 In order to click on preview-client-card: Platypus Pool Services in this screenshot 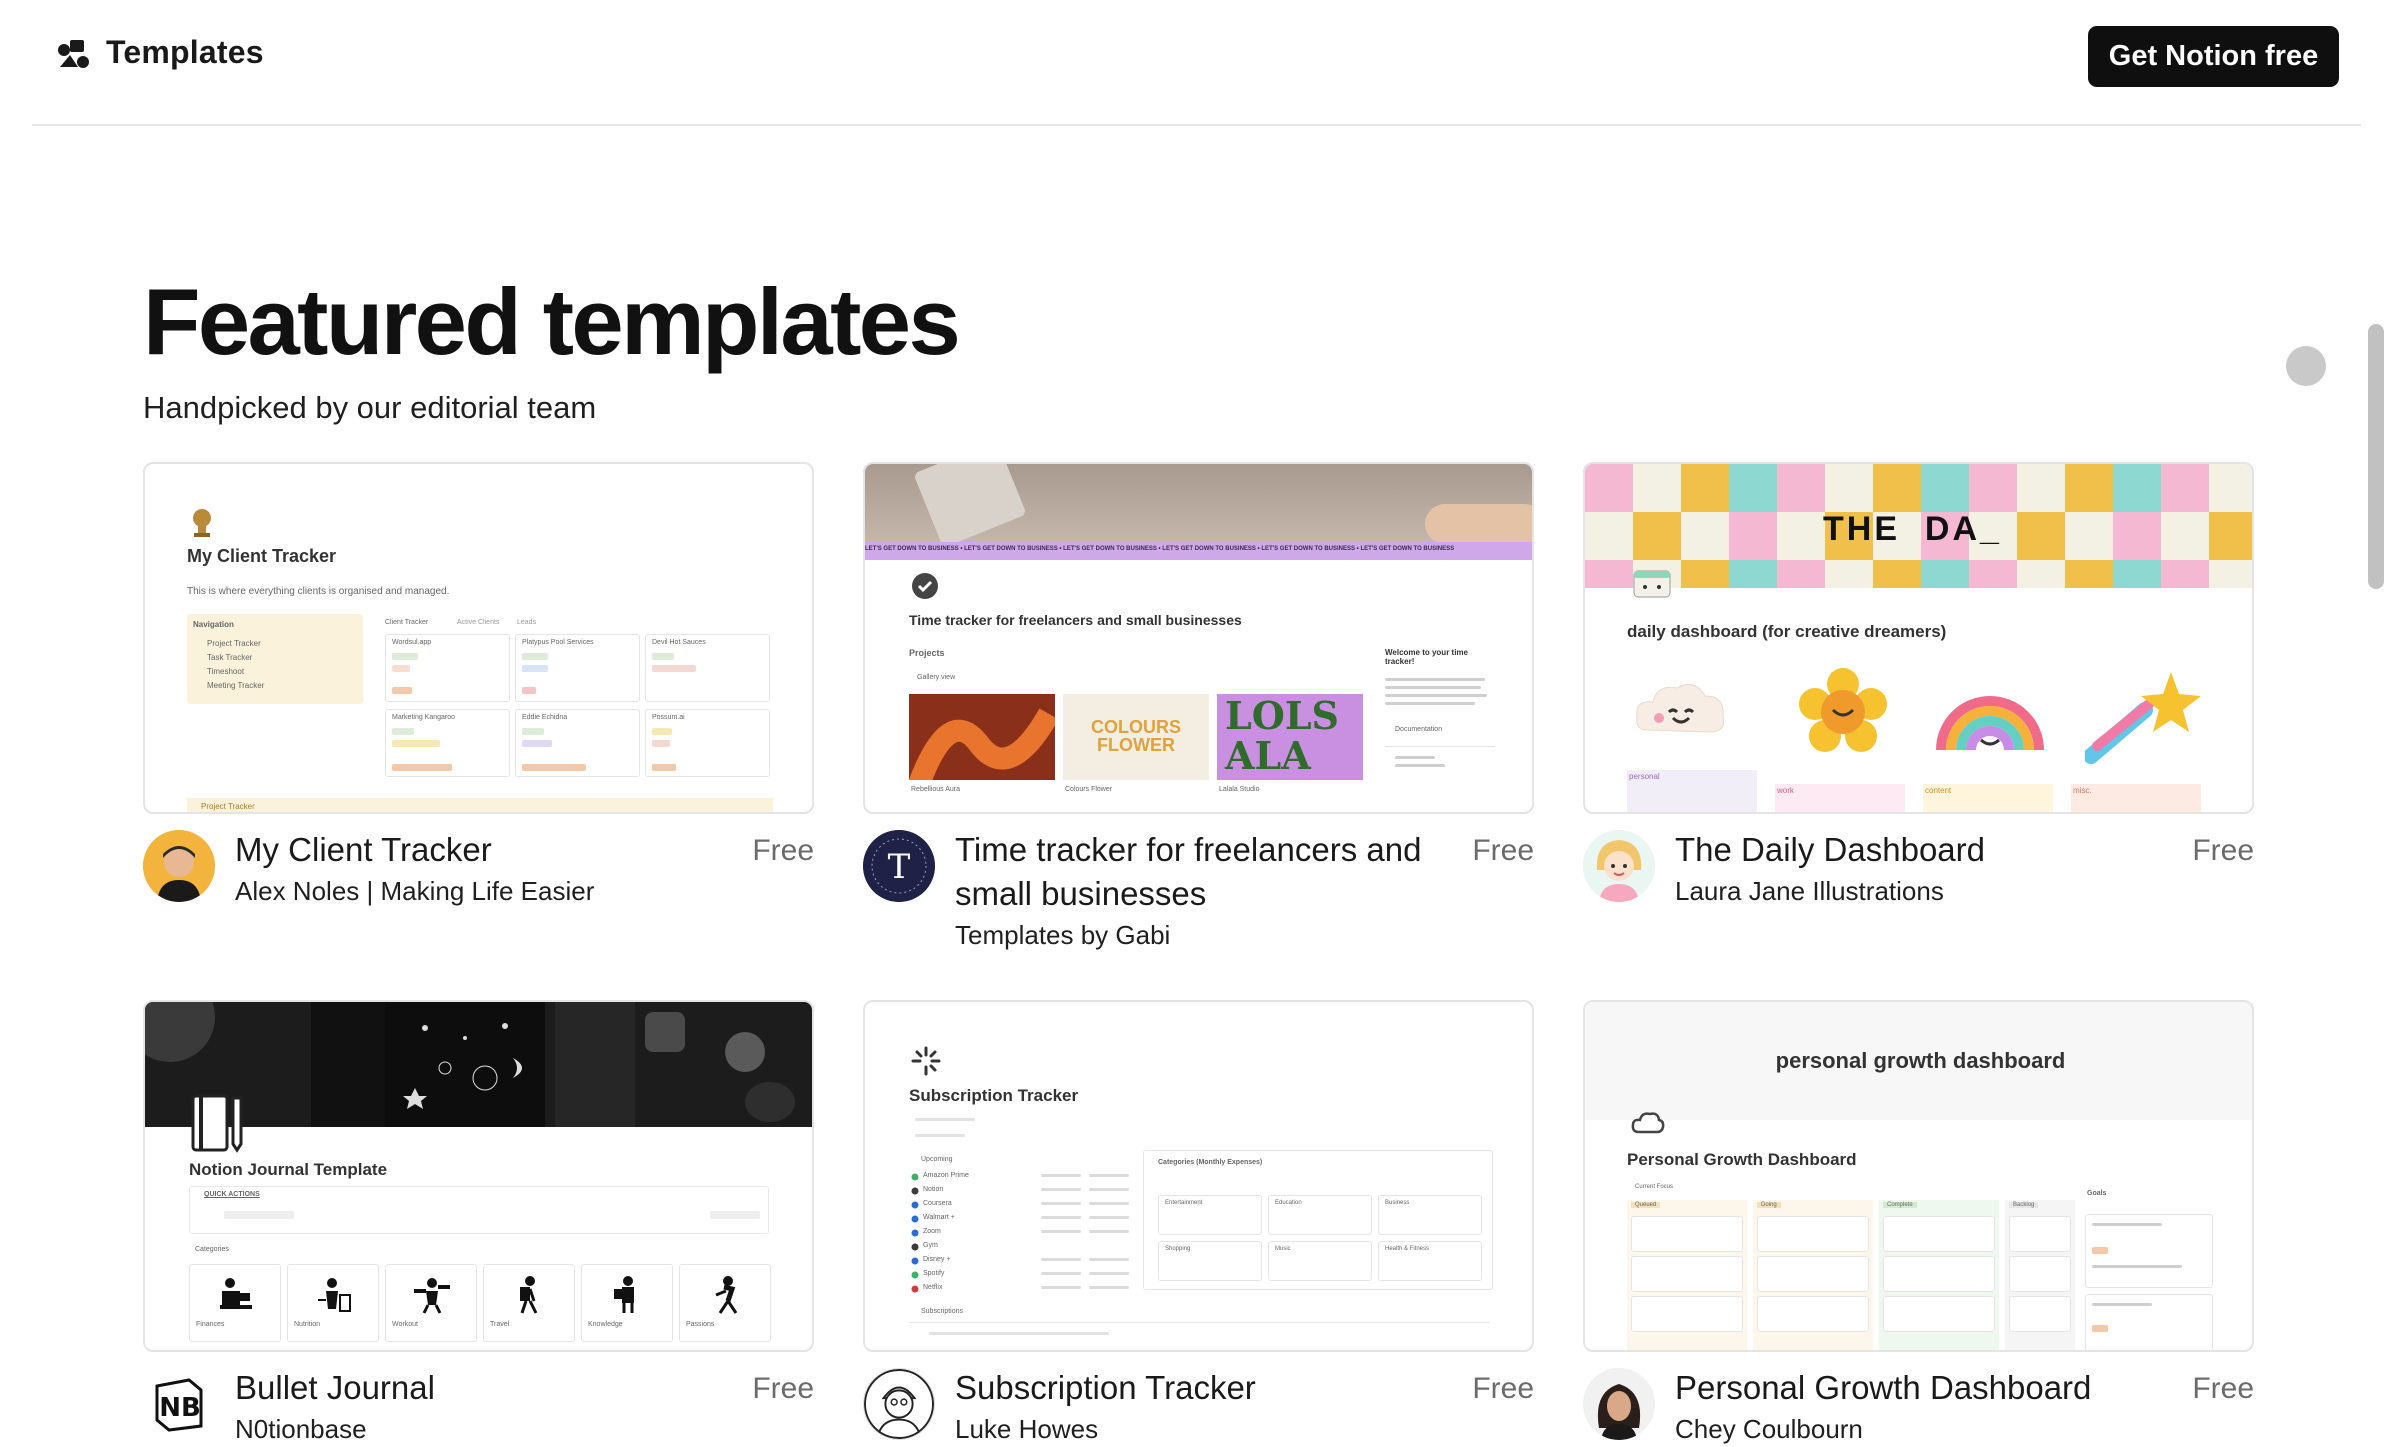, I will do `click(577, 668)`.